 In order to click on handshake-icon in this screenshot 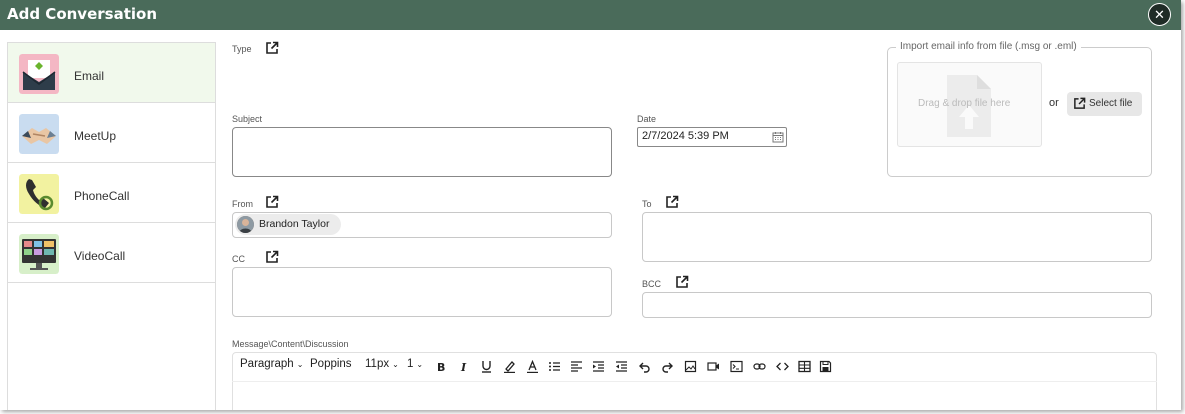, I will do `click(39, 134)`.